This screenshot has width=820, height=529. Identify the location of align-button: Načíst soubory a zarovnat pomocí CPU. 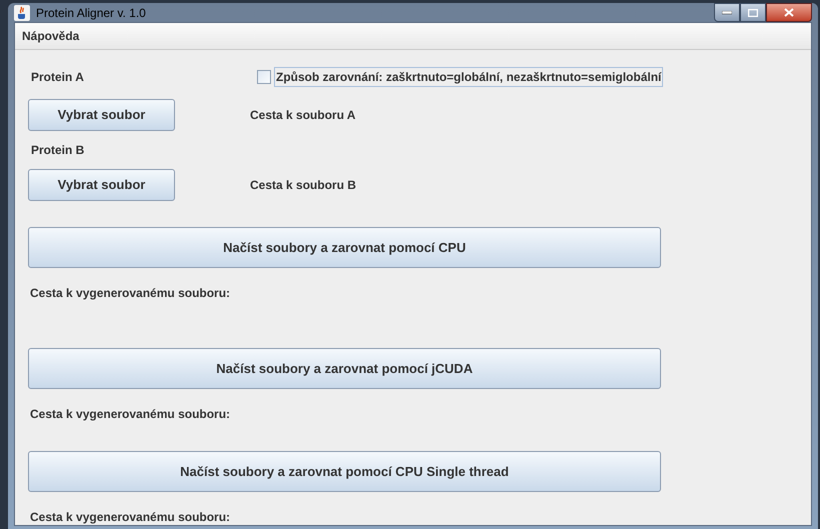
(344, 247).